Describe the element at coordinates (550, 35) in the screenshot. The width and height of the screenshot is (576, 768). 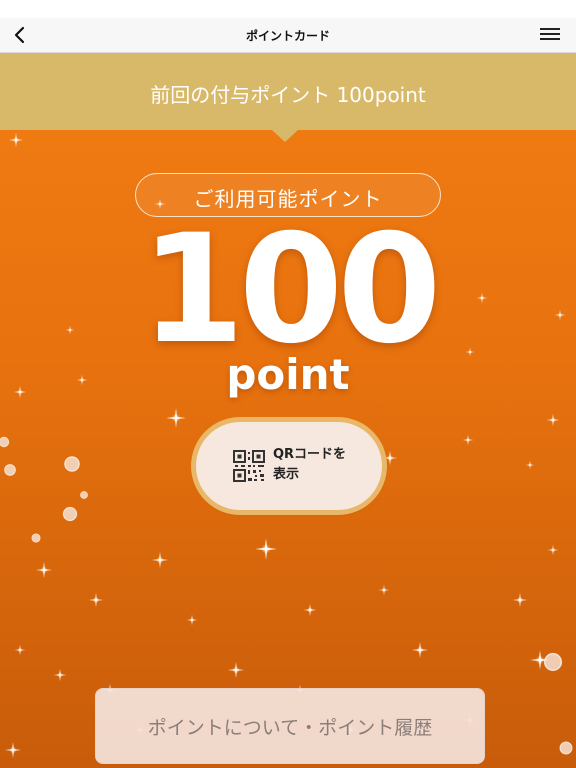
I see `hamburger-menu-icon` at that location.